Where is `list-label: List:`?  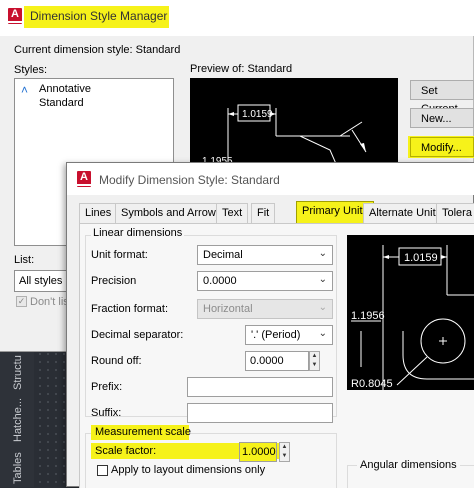 list-label: List: is located at coordinates (24, 260).